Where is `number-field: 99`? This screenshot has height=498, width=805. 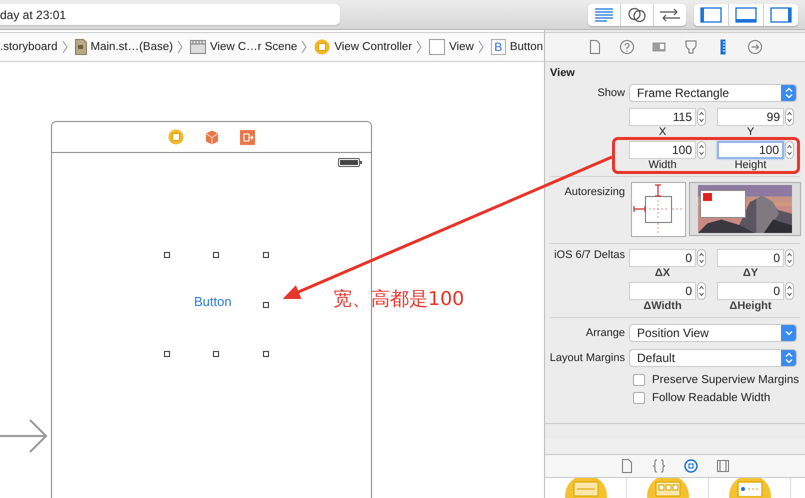 number-field: 99 is located at coordinates (750, 117).